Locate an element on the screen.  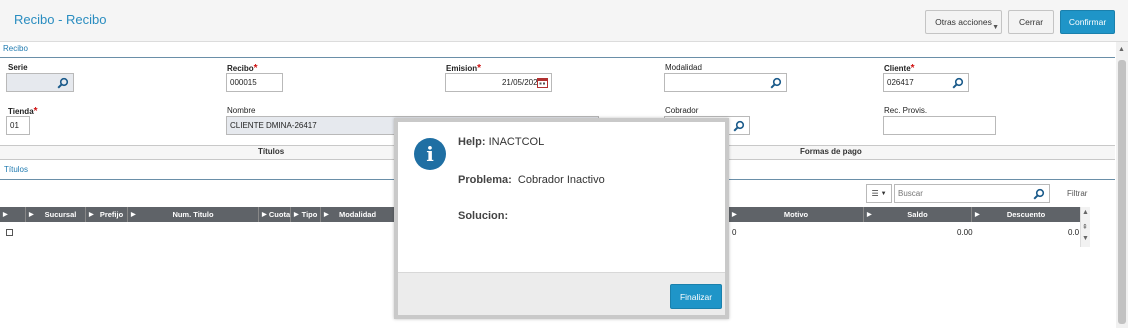
nombre-label: Nombre is located at coordinates (241, 110).